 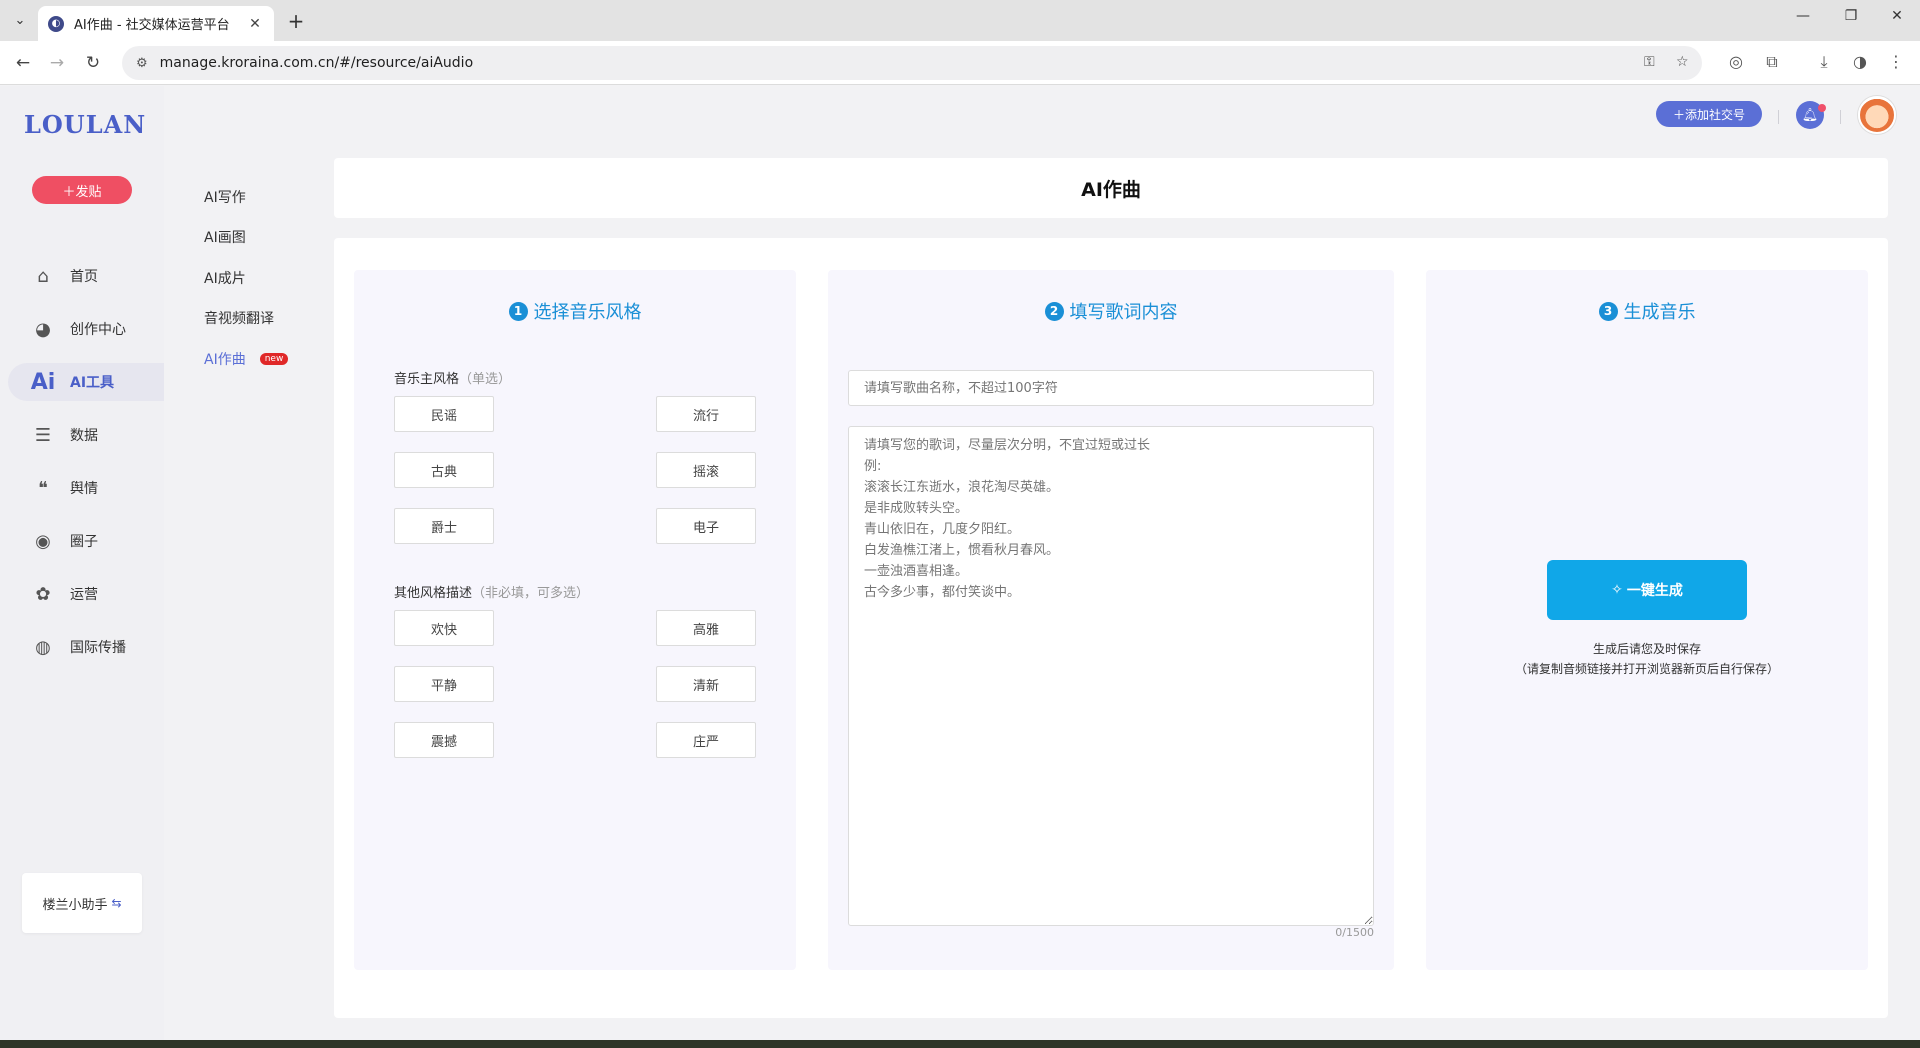 What do you see at coordinates (43, 647) in the screenshot?
I see `globe-icon: ◍` at bounding box center [43, 647].